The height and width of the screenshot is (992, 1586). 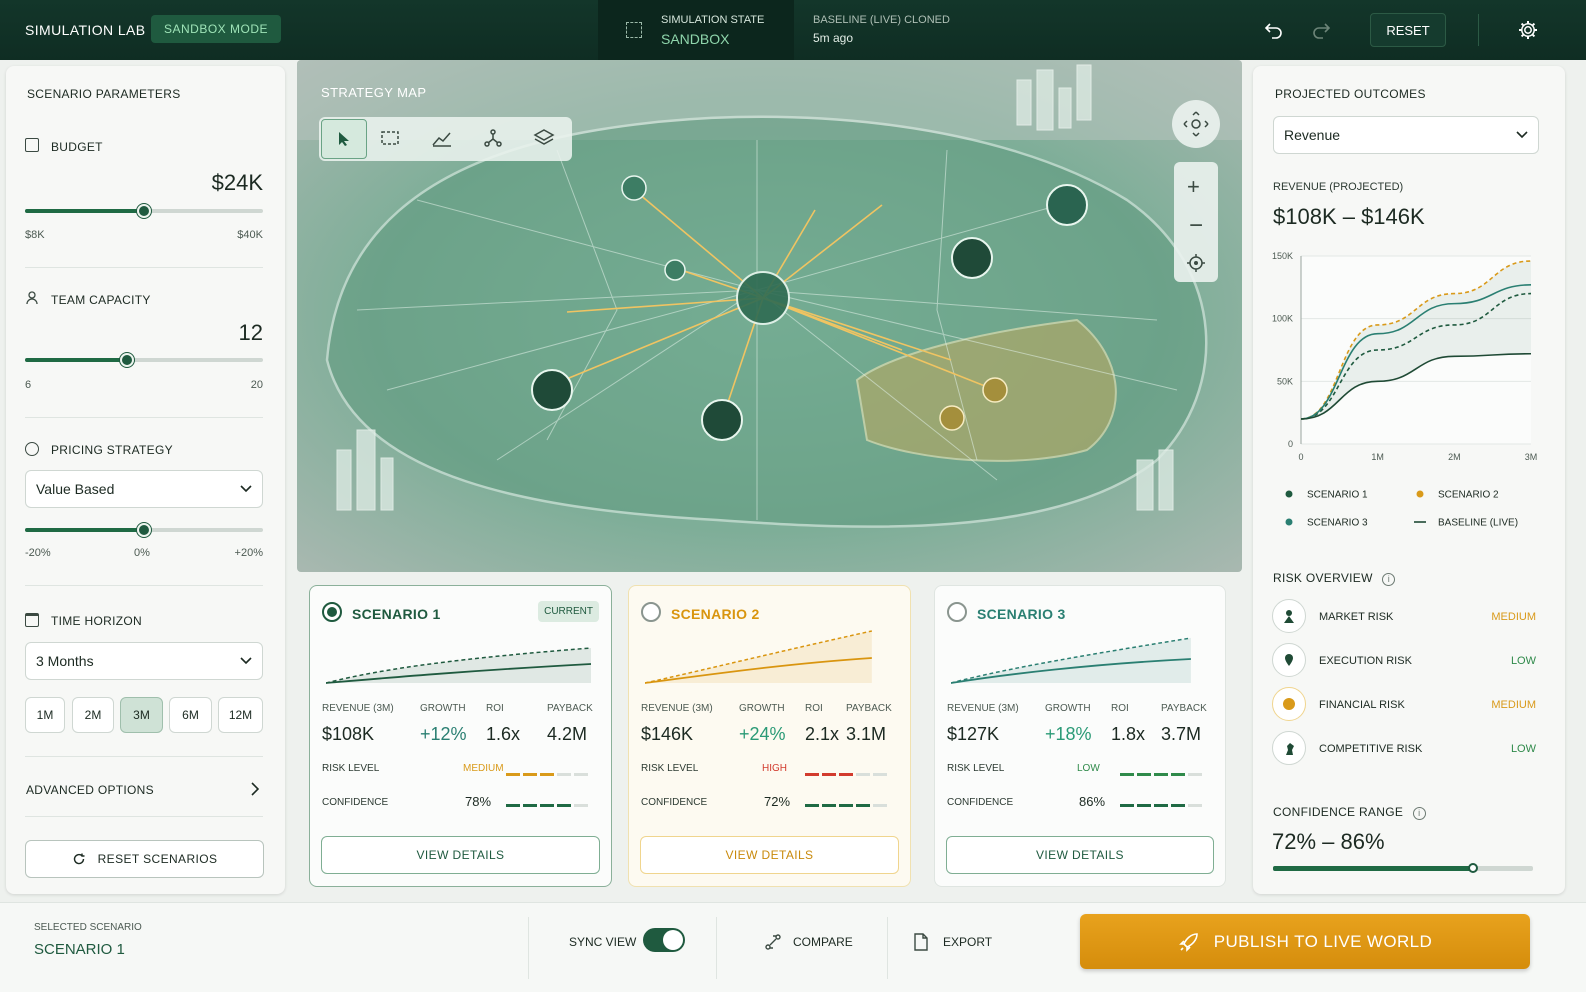 What do you see at coordinates (1289, 616) in the screenshot?
I see `person-icon` at bounding box center [1289, 616].